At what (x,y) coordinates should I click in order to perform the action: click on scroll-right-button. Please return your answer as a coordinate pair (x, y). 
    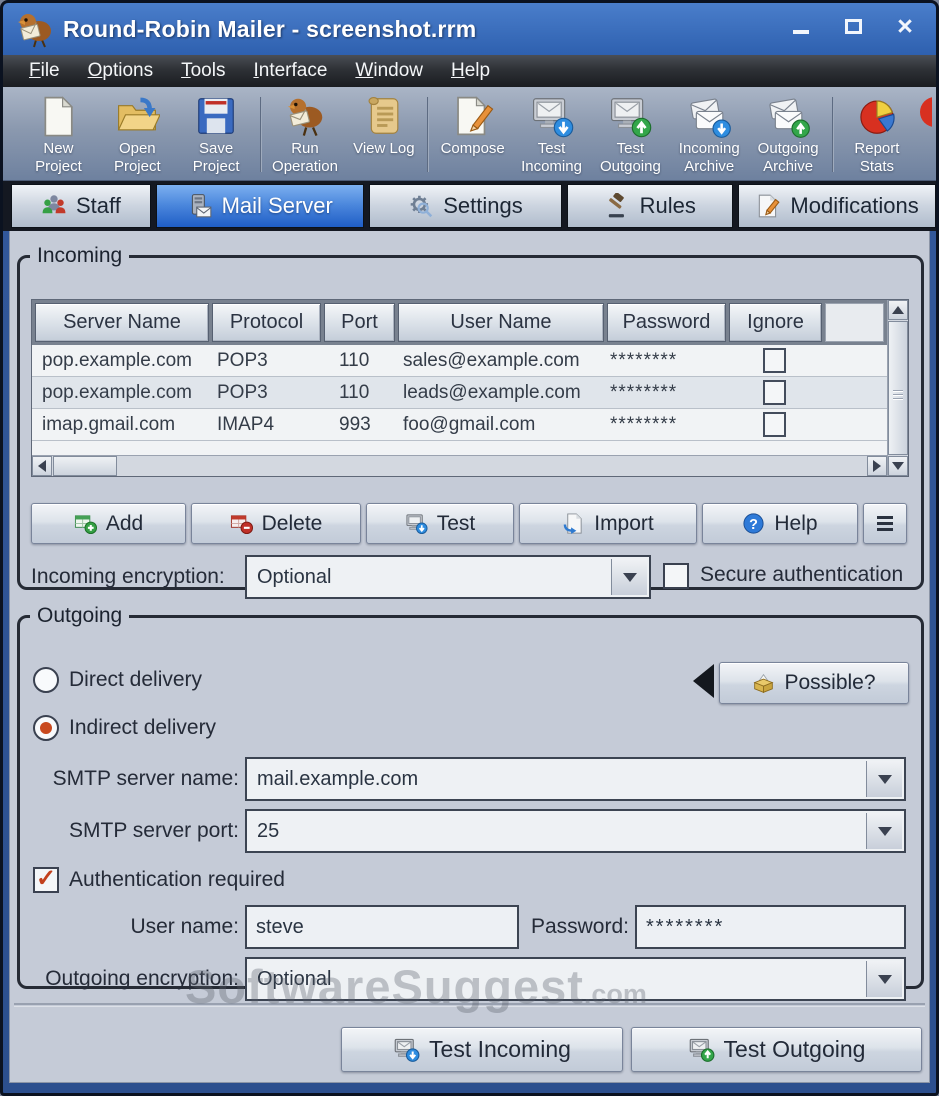
    Looking at the image, I should click on (877, 466).